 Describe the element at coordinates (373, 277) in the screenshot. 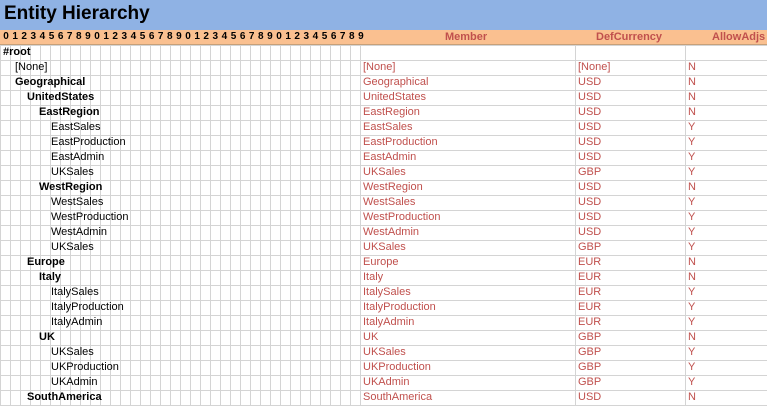

I see `member-cell: Italy` at that location.